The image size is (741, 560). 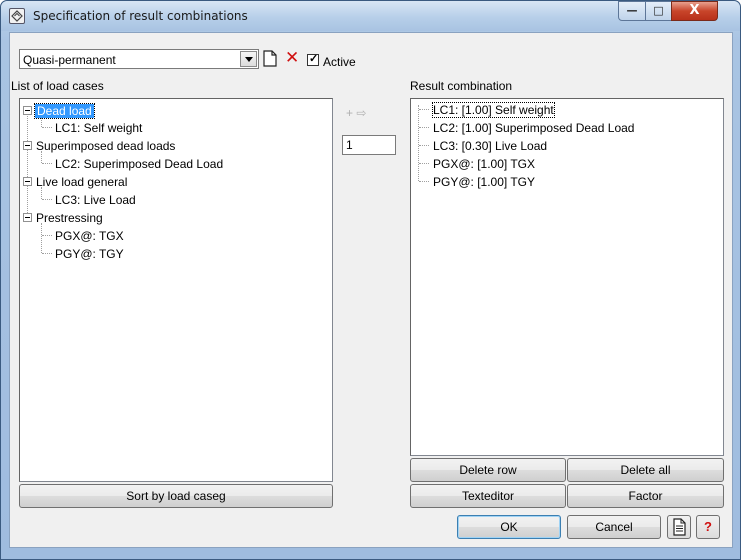 What do you see at coordinates (493, 110) in the screenshot?
I see `result-row: LC1: [1.00] Self weight` at bounding box center [493, 110].